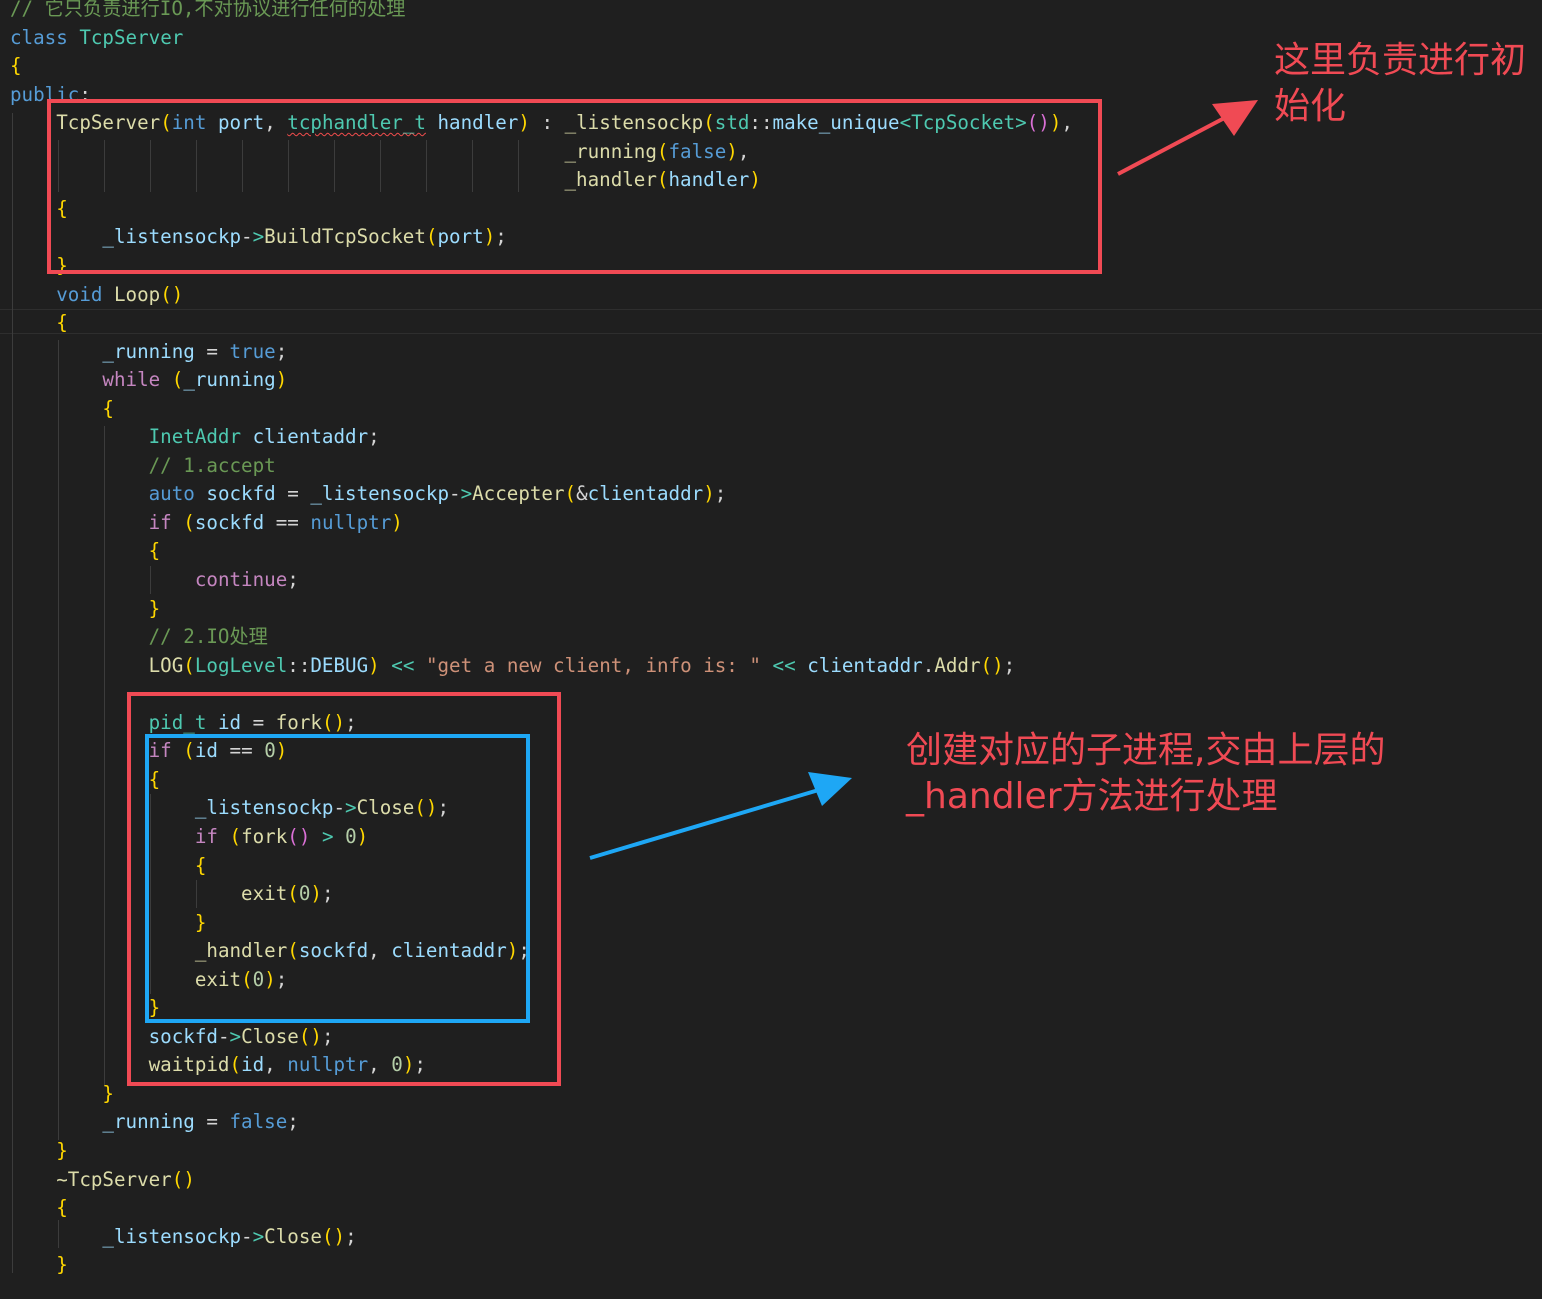  Describe the element at coordinates (1146, 750) in the screenshot. I see `child-process-annotation-line: 创建对应的子进程,交由上层的` at that location.